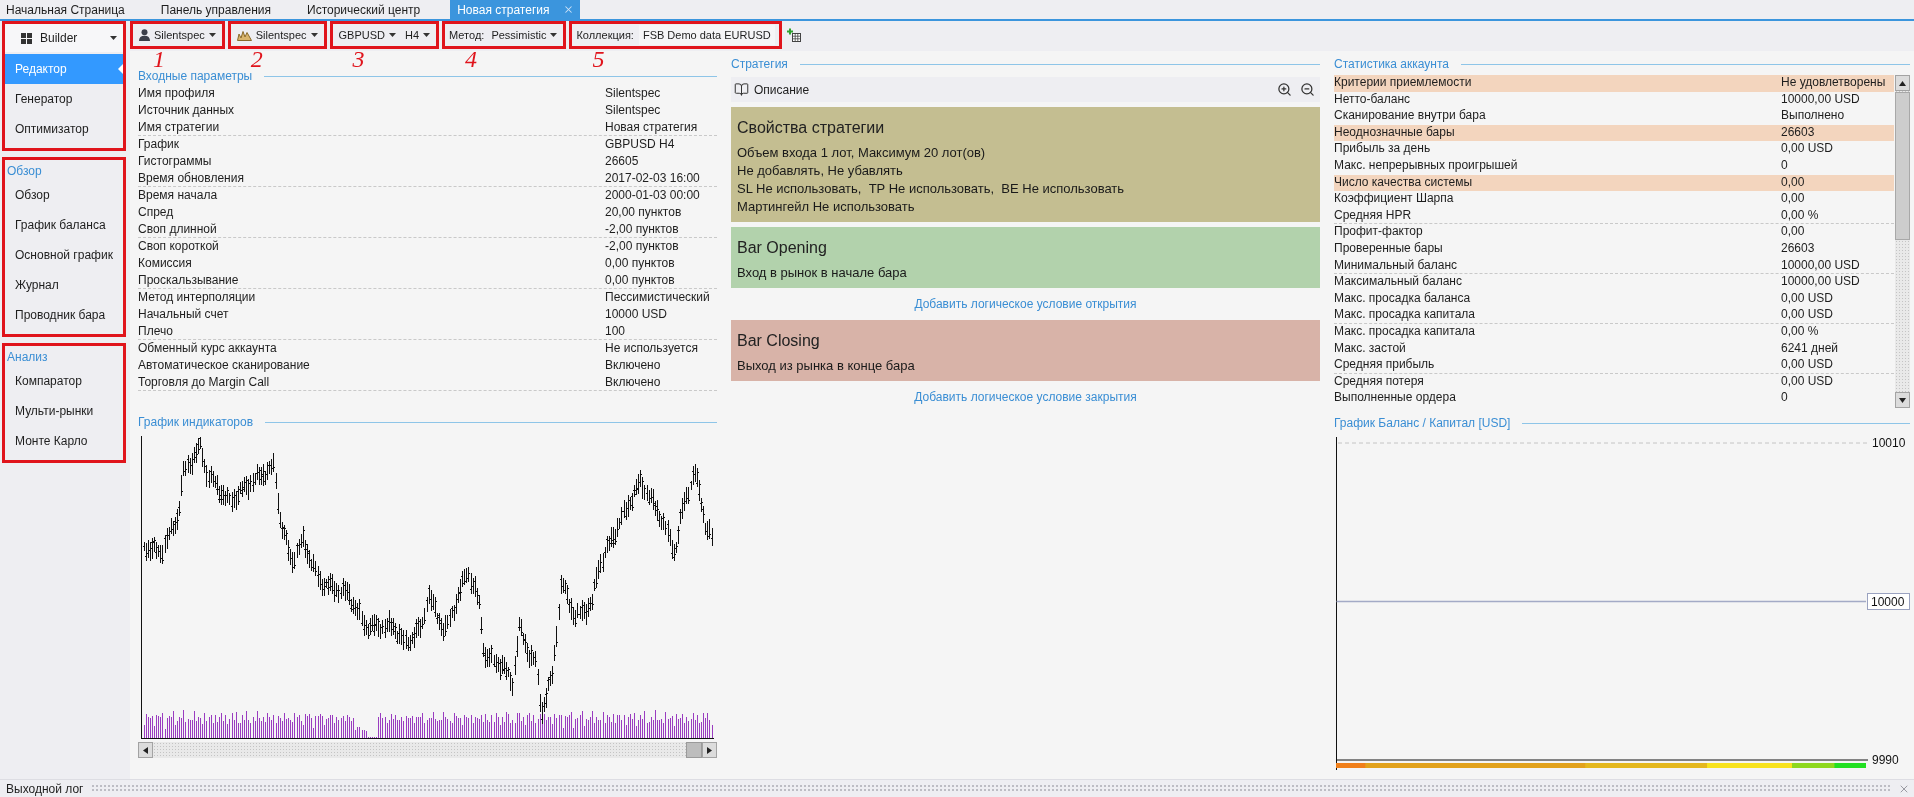 This screenshot has height=797, width=1914. Describe the element at coordinates (179, 127) in the screenshot. I see `param-name: Имя стратегии` at that location.